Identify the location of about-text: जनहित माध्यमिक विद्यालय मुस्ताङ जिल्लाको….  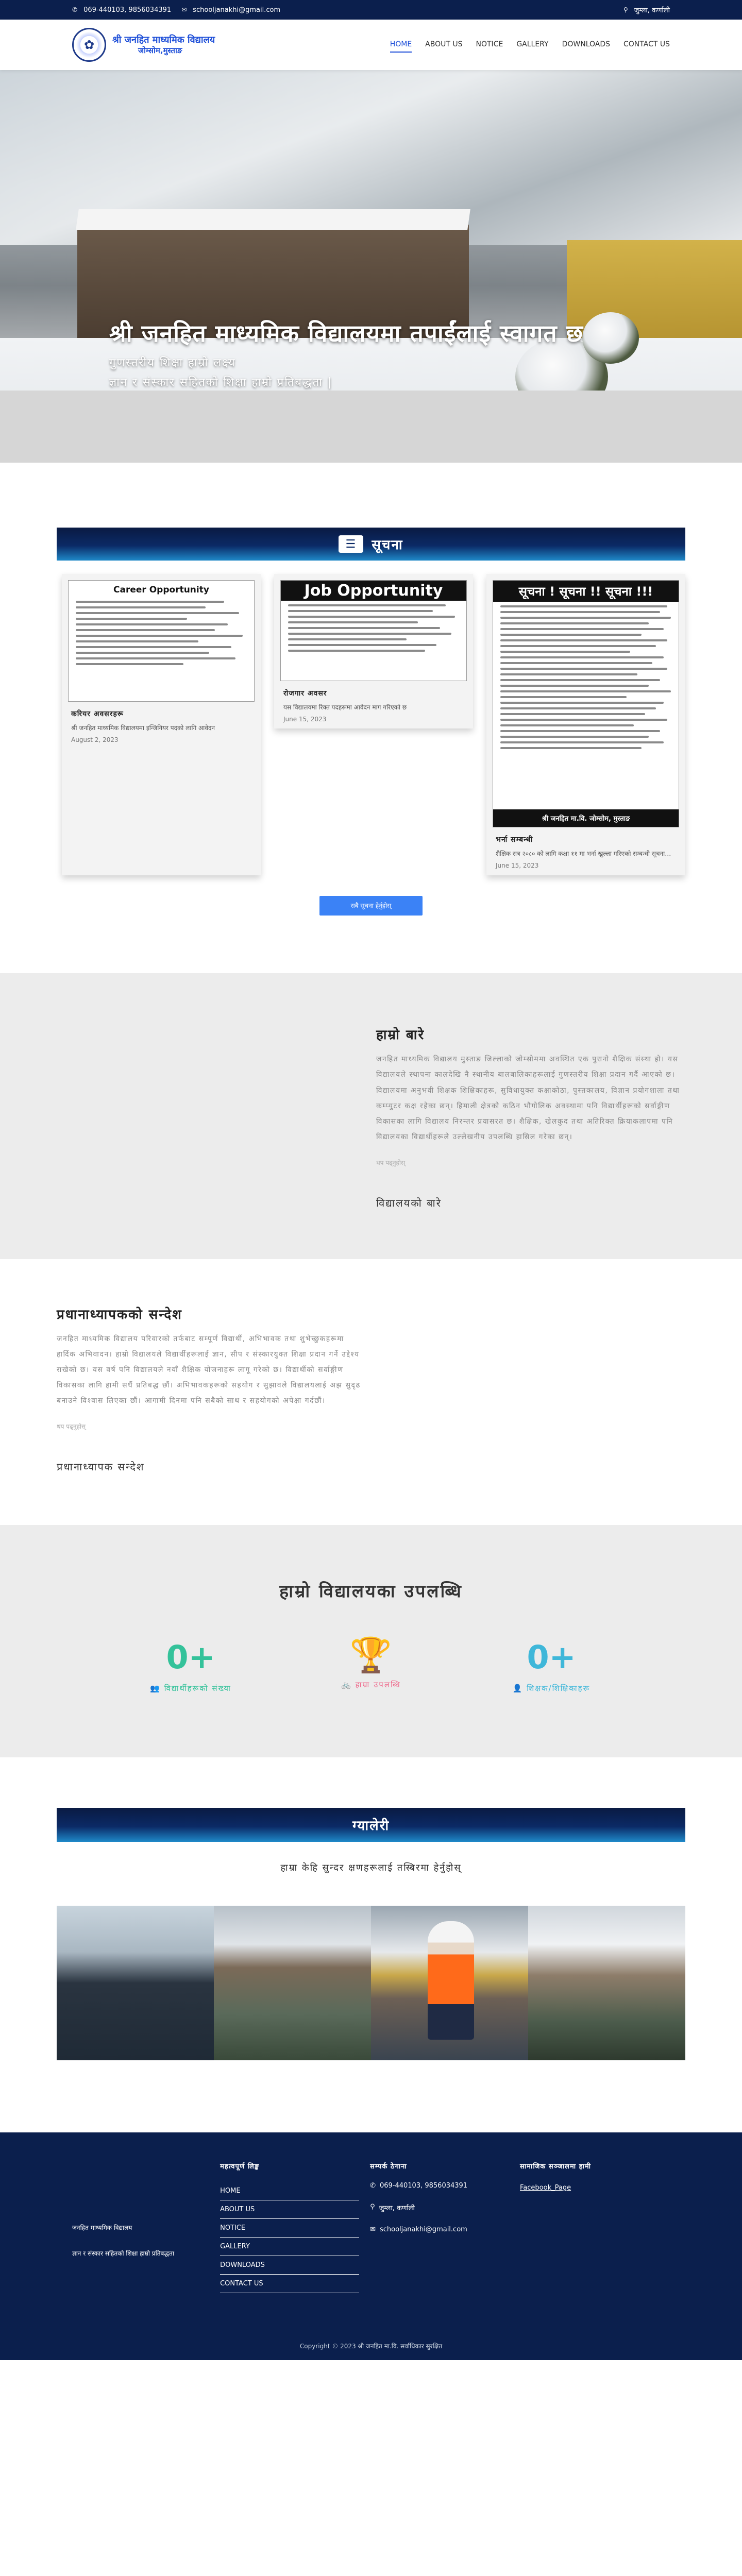
(528, 1098).